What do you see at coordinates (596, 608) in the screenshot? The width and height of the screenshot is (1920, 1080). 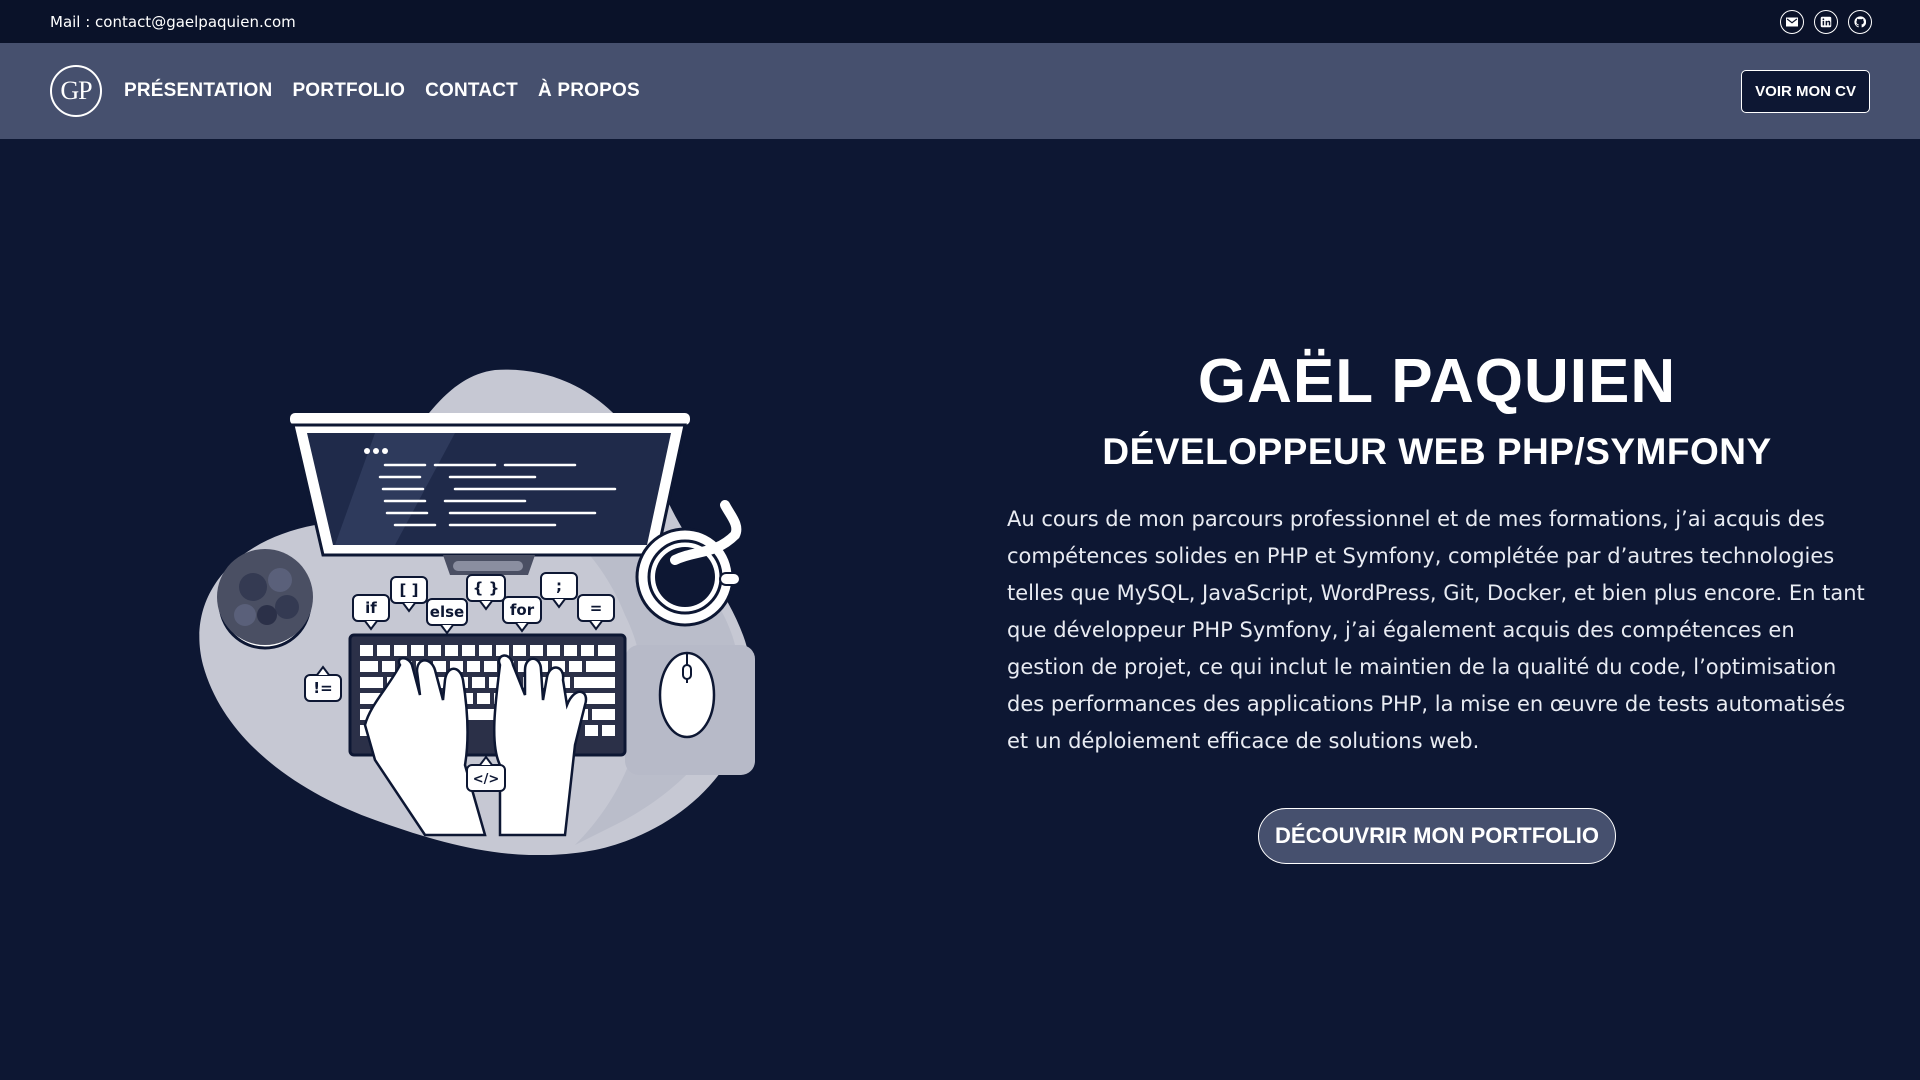 I see `bubble-equals: =` at bounding box center [596, 608].